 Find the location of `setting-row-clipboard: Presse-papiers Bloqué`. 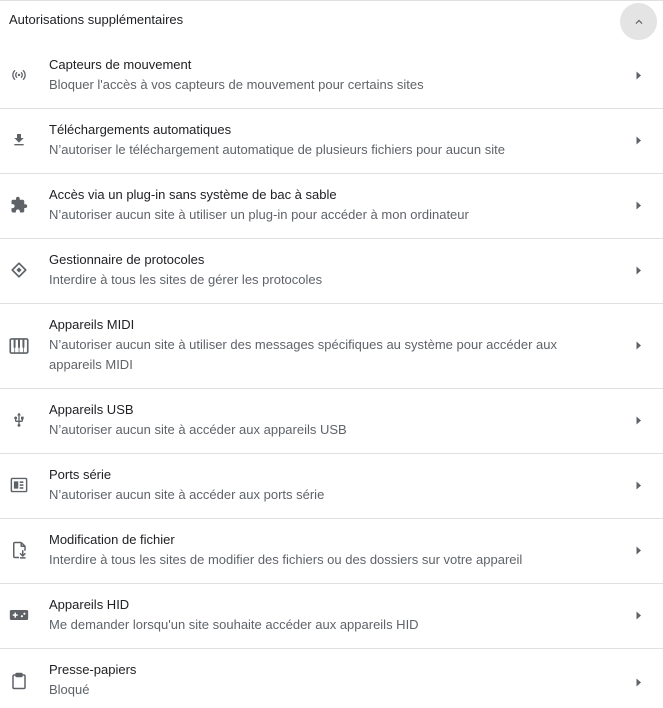

setting-row-clipboard: Presse-papiers Bloqué is located at coordinates (331, 678).